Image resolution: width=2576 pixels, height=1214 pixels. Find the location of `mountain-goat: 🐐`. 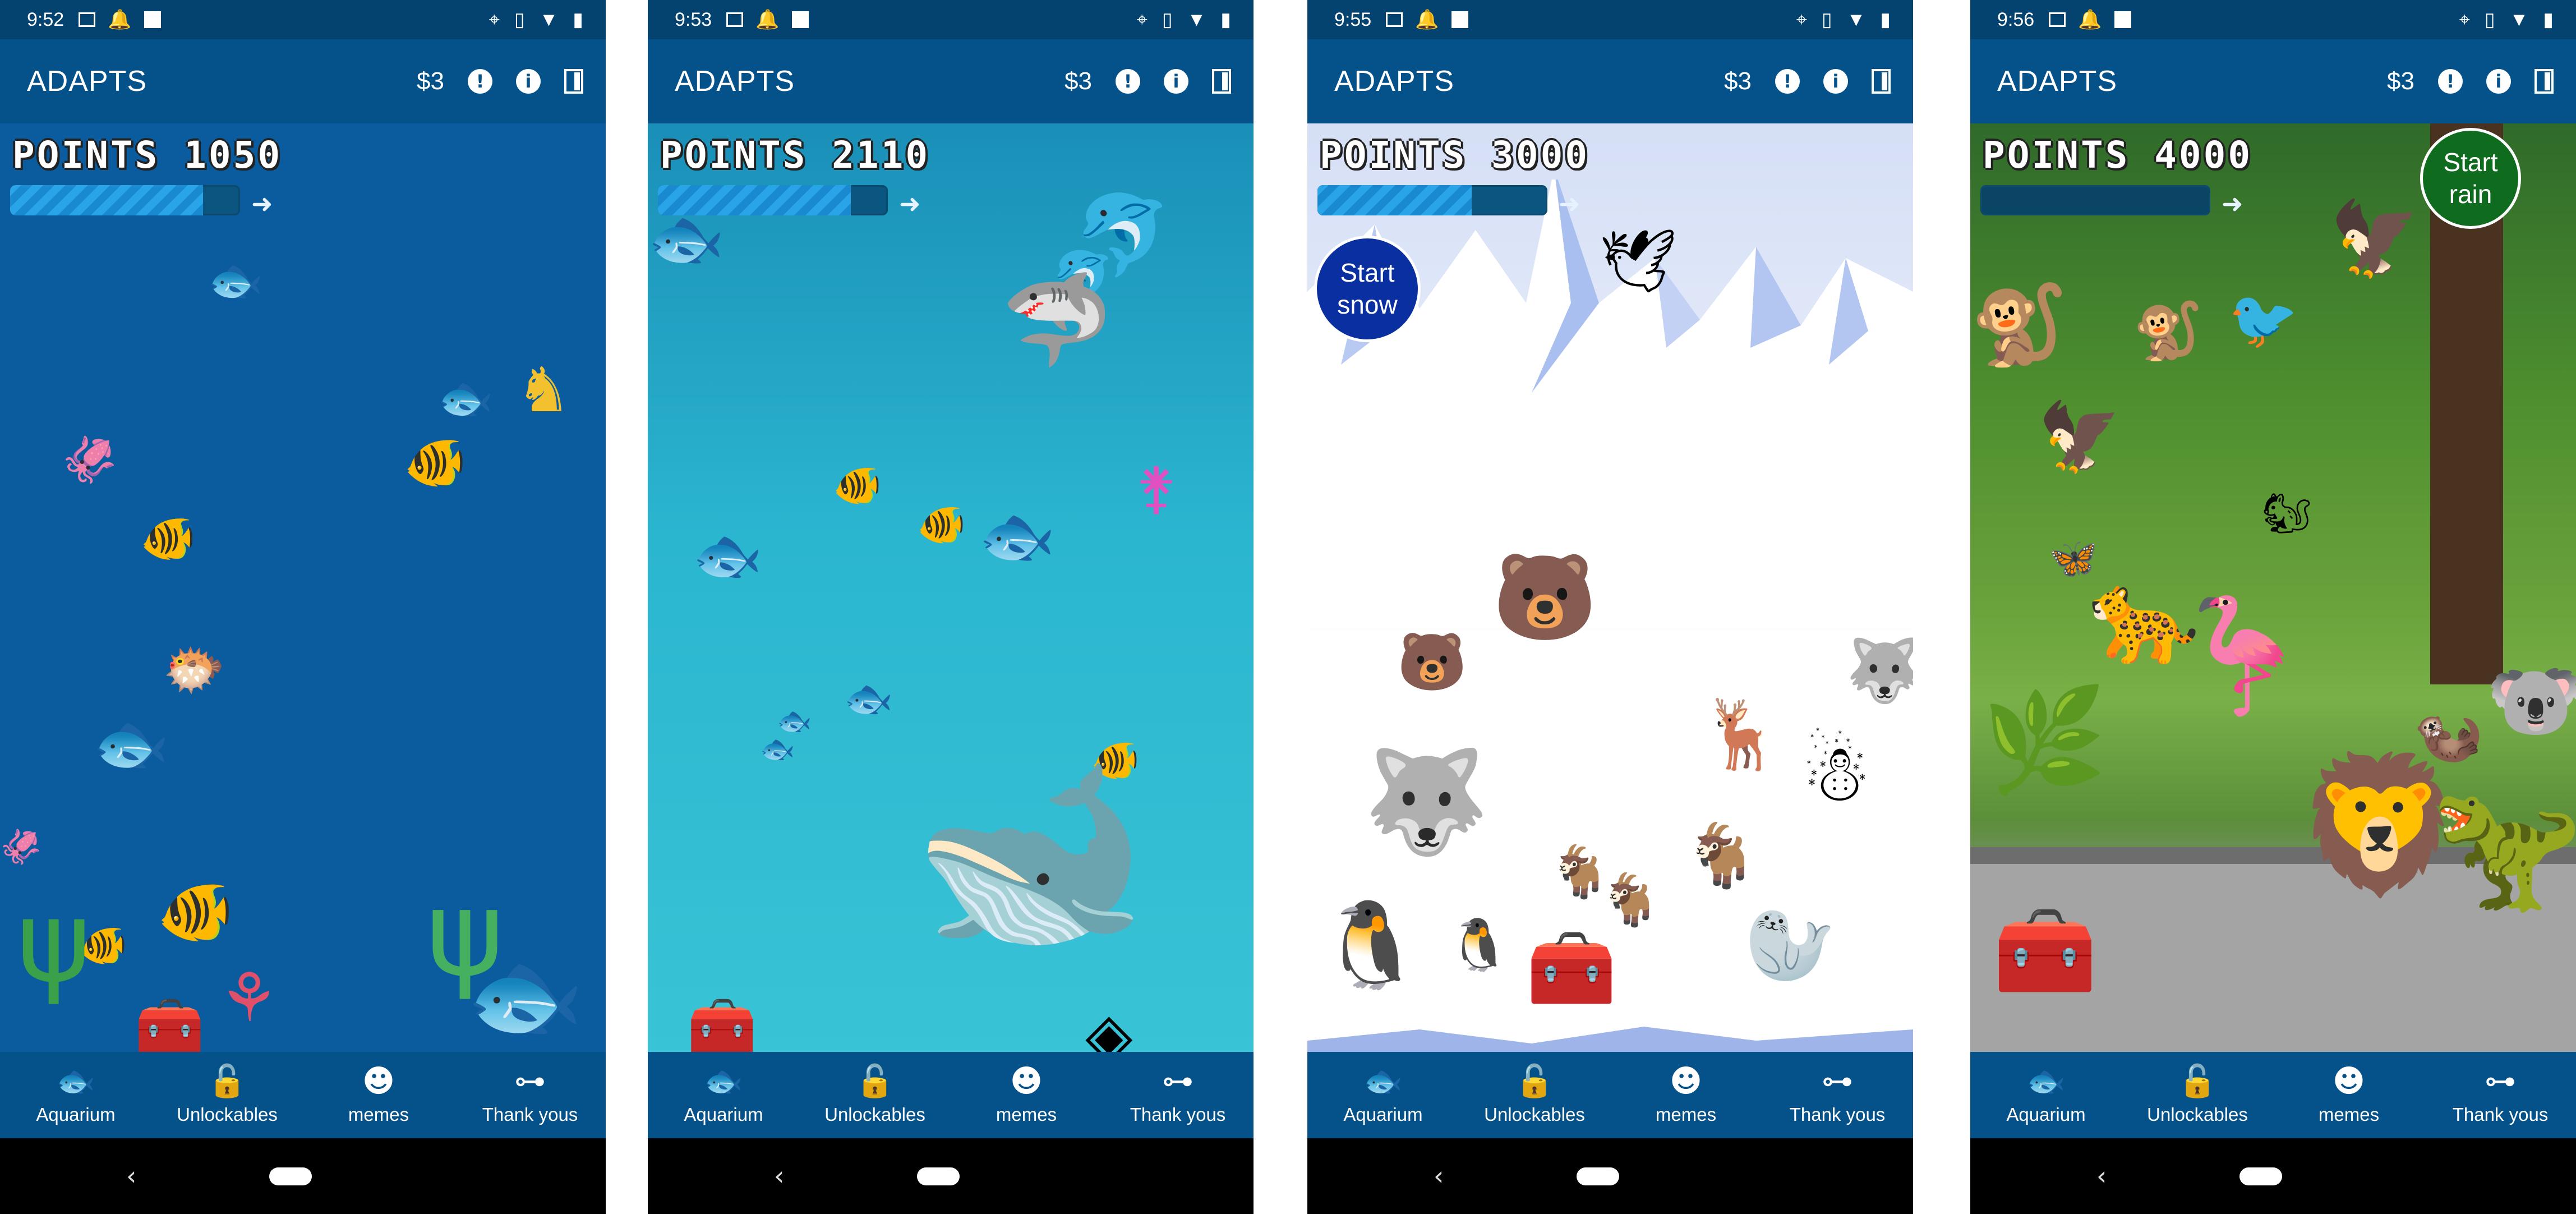

mountain-goat: 🐐 is located at coordinates (1721, 855).